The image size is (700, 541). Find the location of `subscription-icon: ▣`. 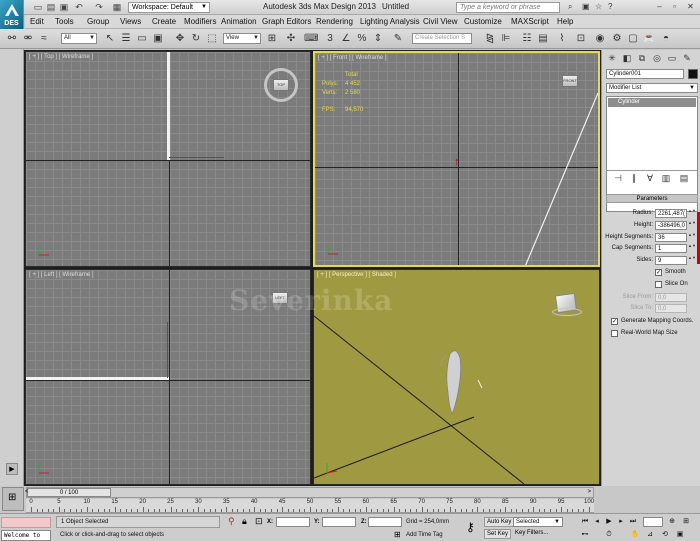

subscription-icon: ▣ is located at coordinates (586, 7).